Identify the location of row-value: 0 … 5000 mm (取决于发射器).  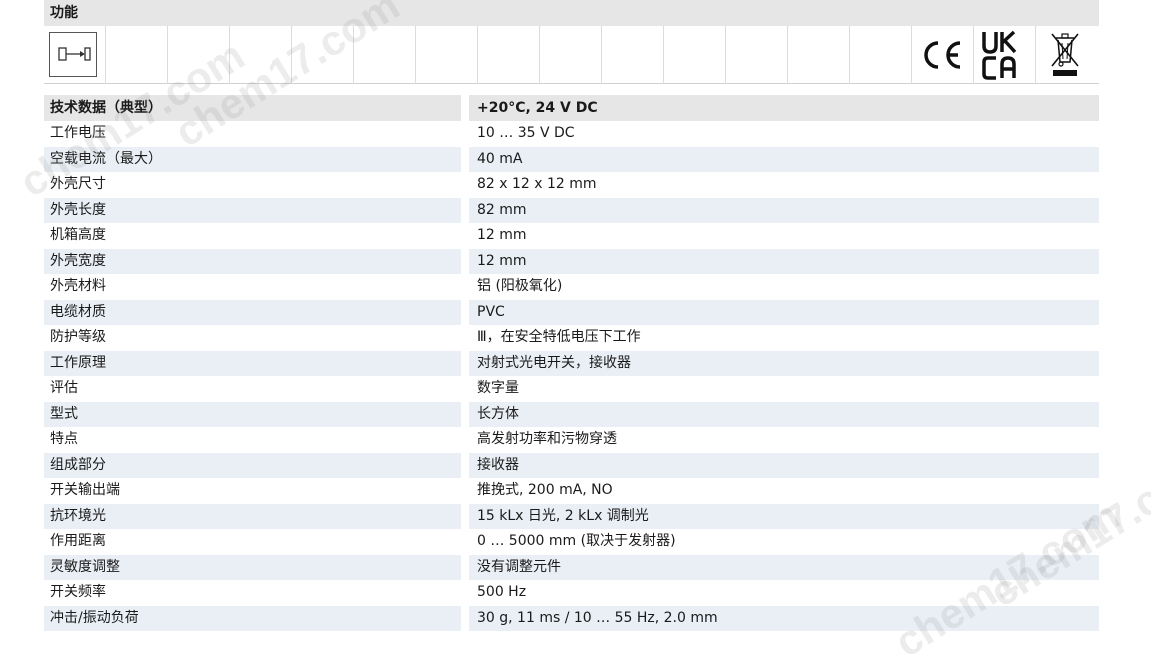
(576, 541).